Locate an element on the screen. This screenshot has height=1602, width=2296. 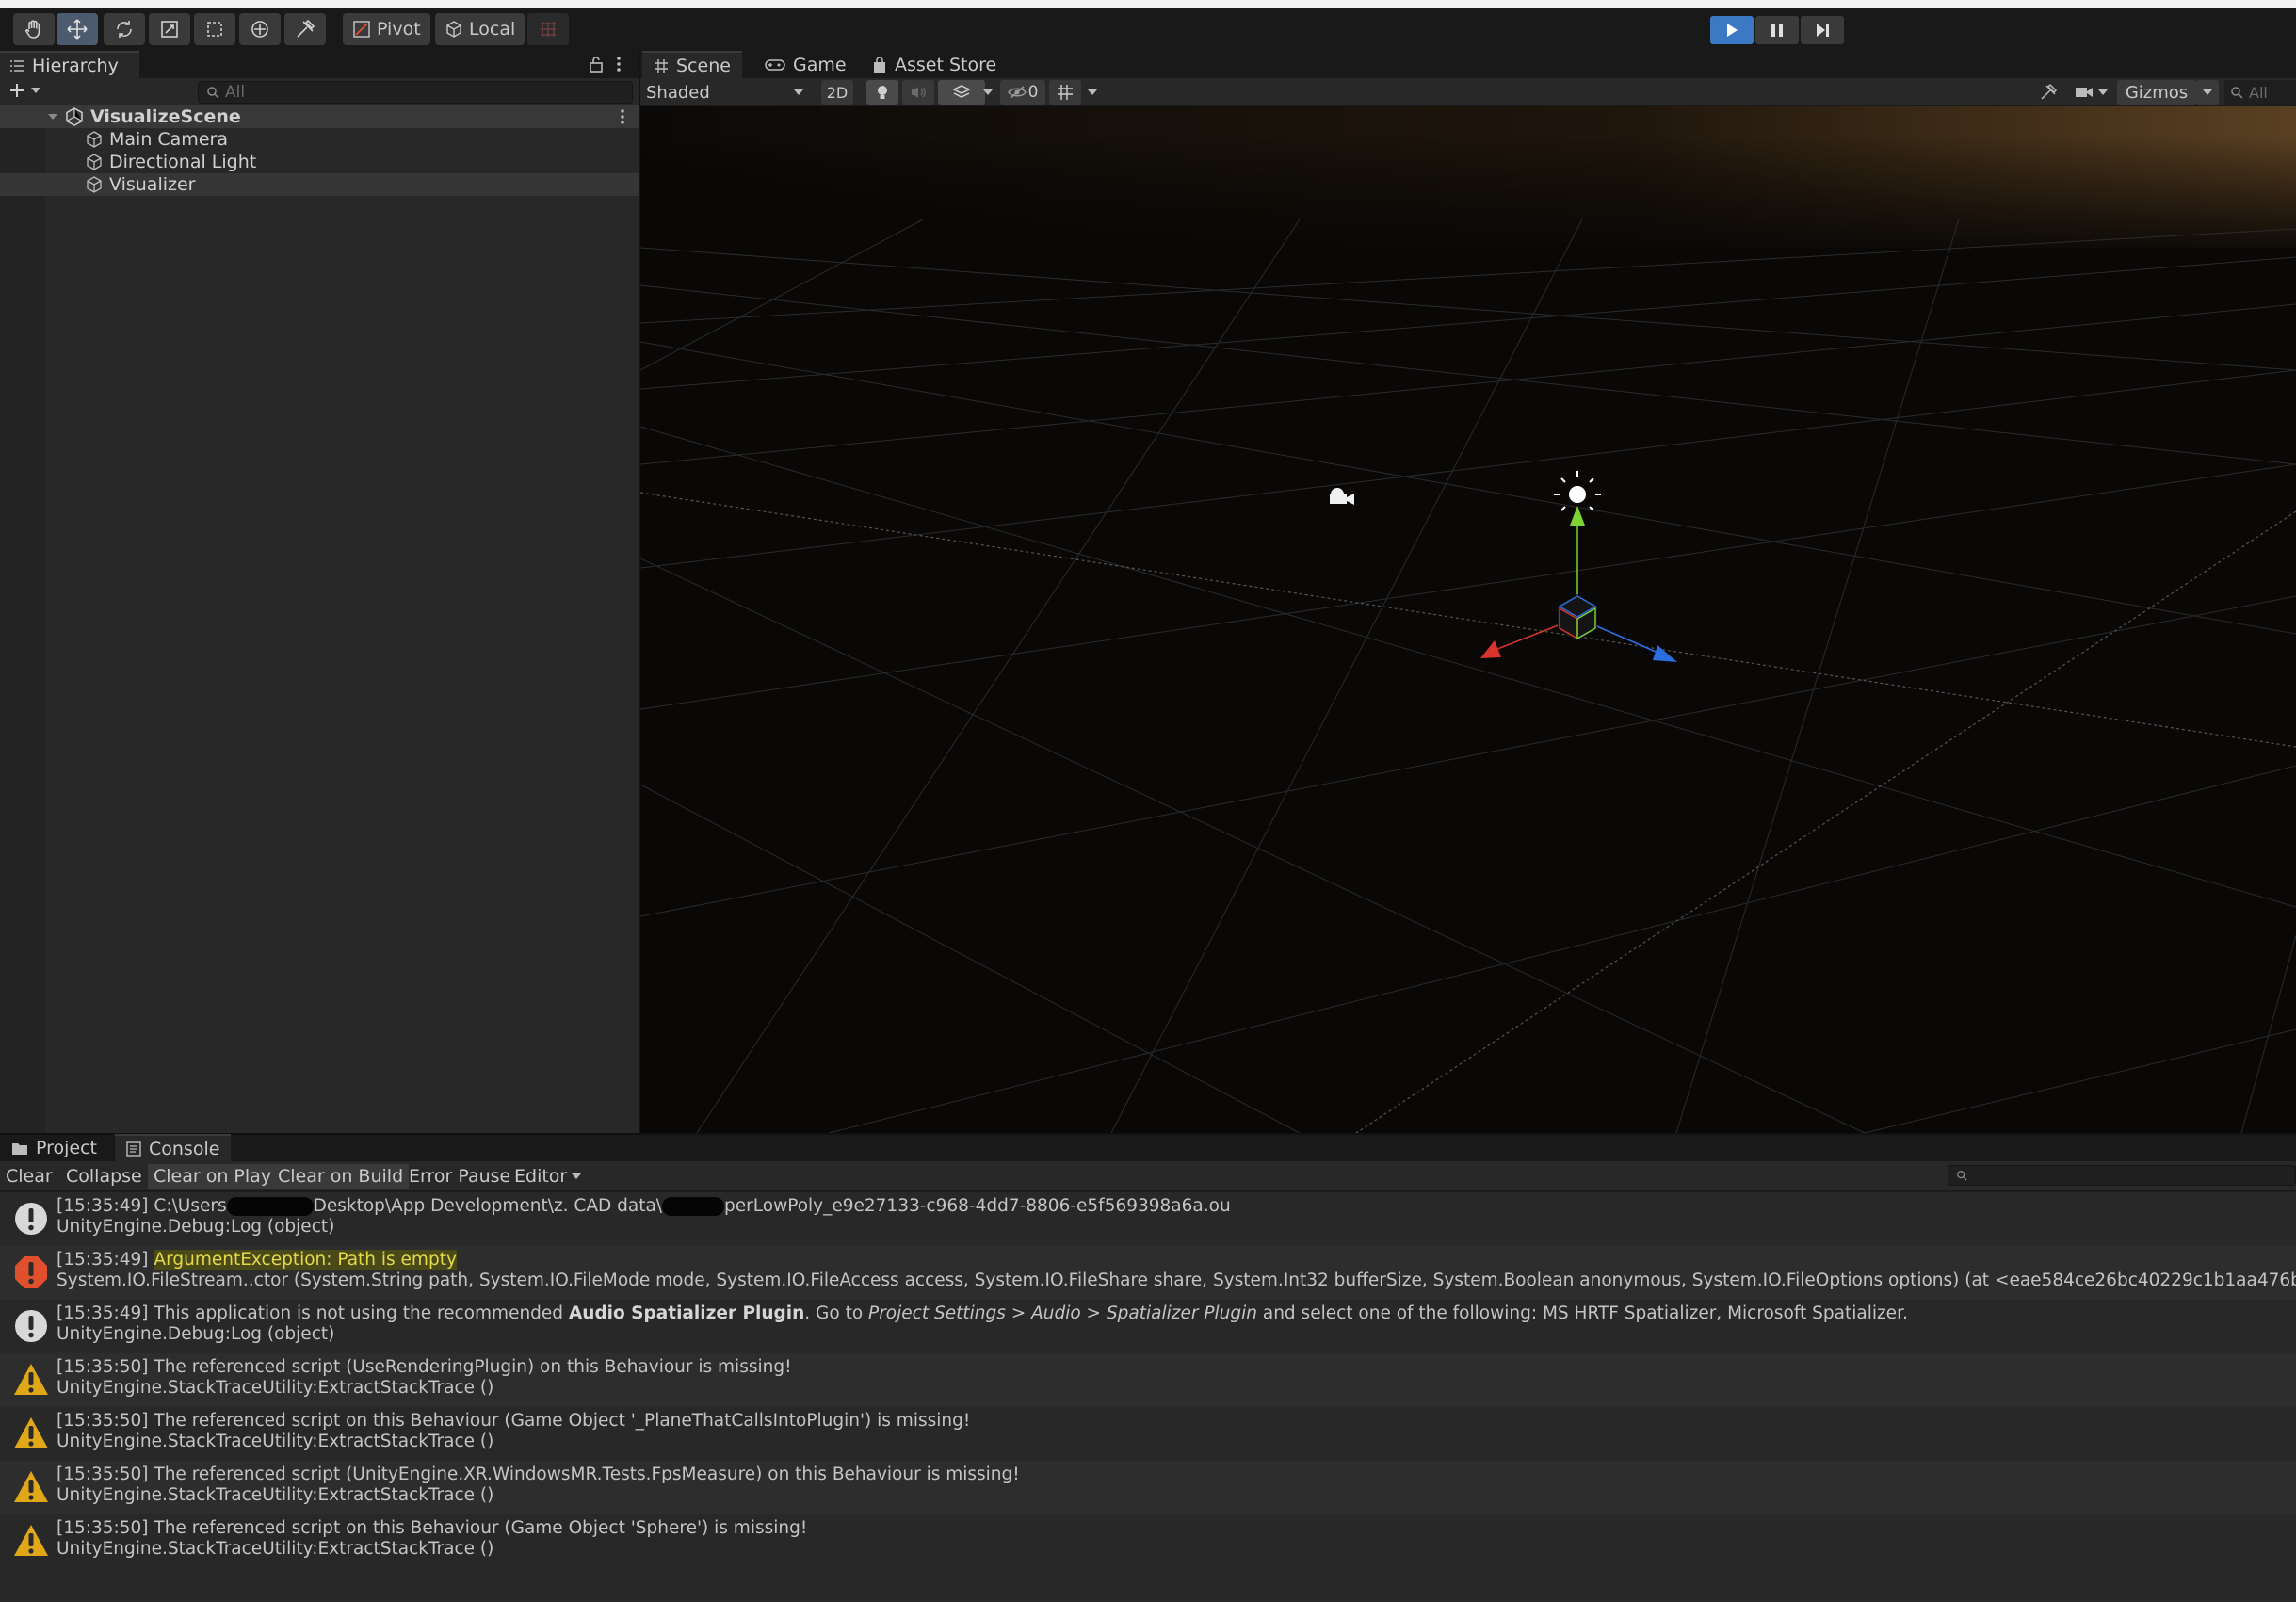
effects-dropdown is located at coordinates (961, 92).